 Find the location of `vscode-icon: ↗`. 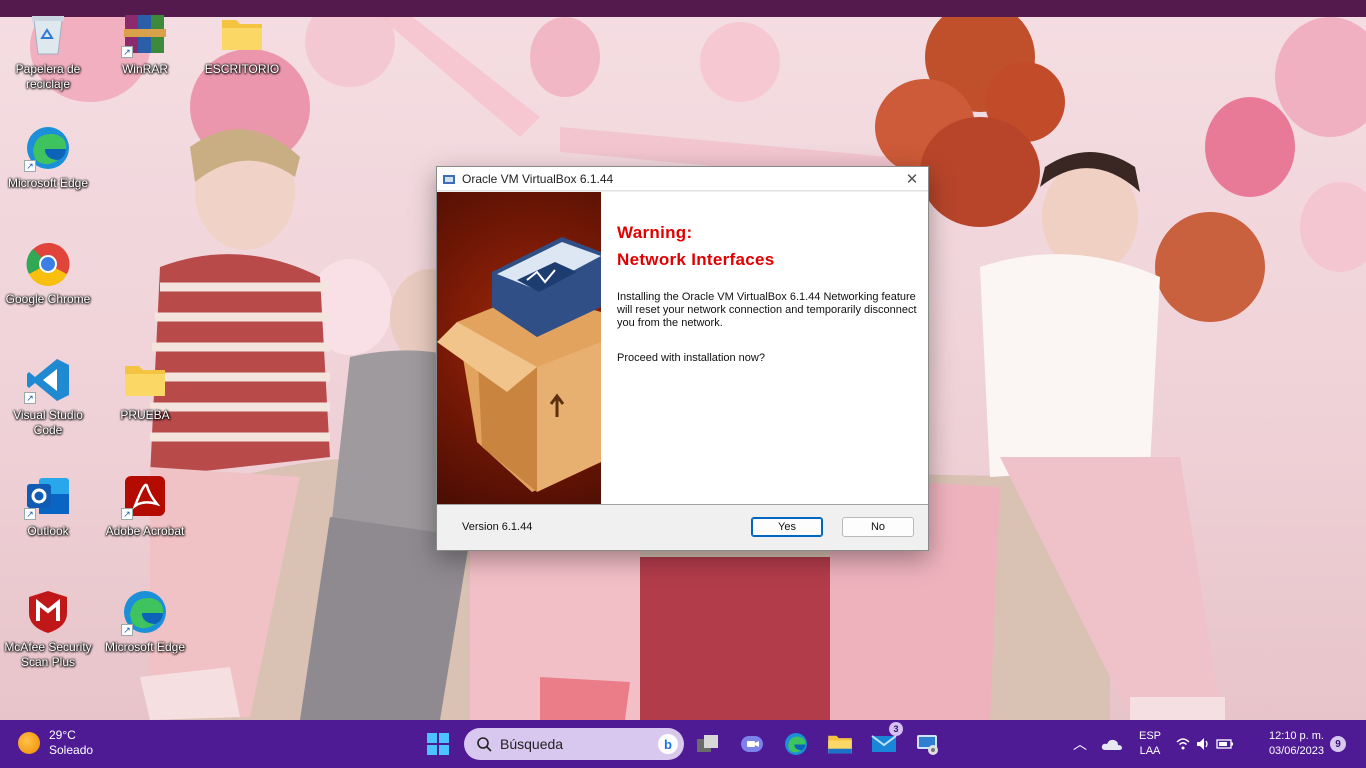

vscode-icon: ↗ is located at coordinates (48, 380).